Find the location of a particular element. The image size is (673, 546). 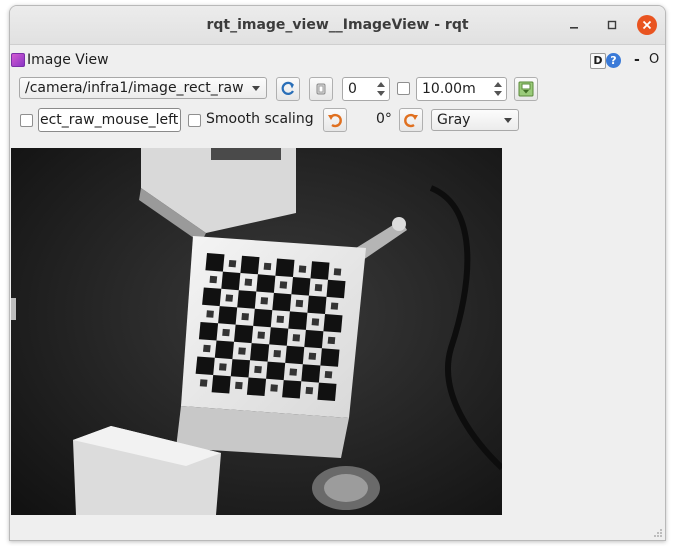

resize-grip-icon is located at coordinates (658, 533).